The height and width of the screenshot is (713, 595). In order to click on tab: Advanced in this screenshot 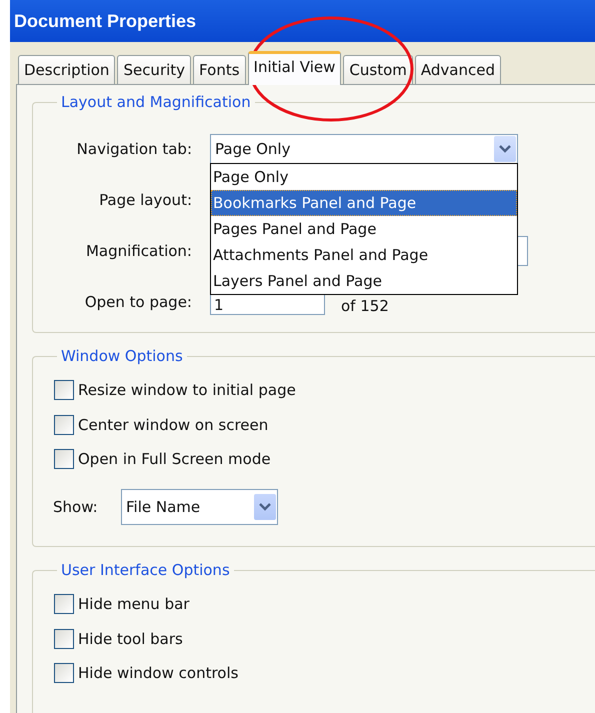, I will do `click(457, 69)`.